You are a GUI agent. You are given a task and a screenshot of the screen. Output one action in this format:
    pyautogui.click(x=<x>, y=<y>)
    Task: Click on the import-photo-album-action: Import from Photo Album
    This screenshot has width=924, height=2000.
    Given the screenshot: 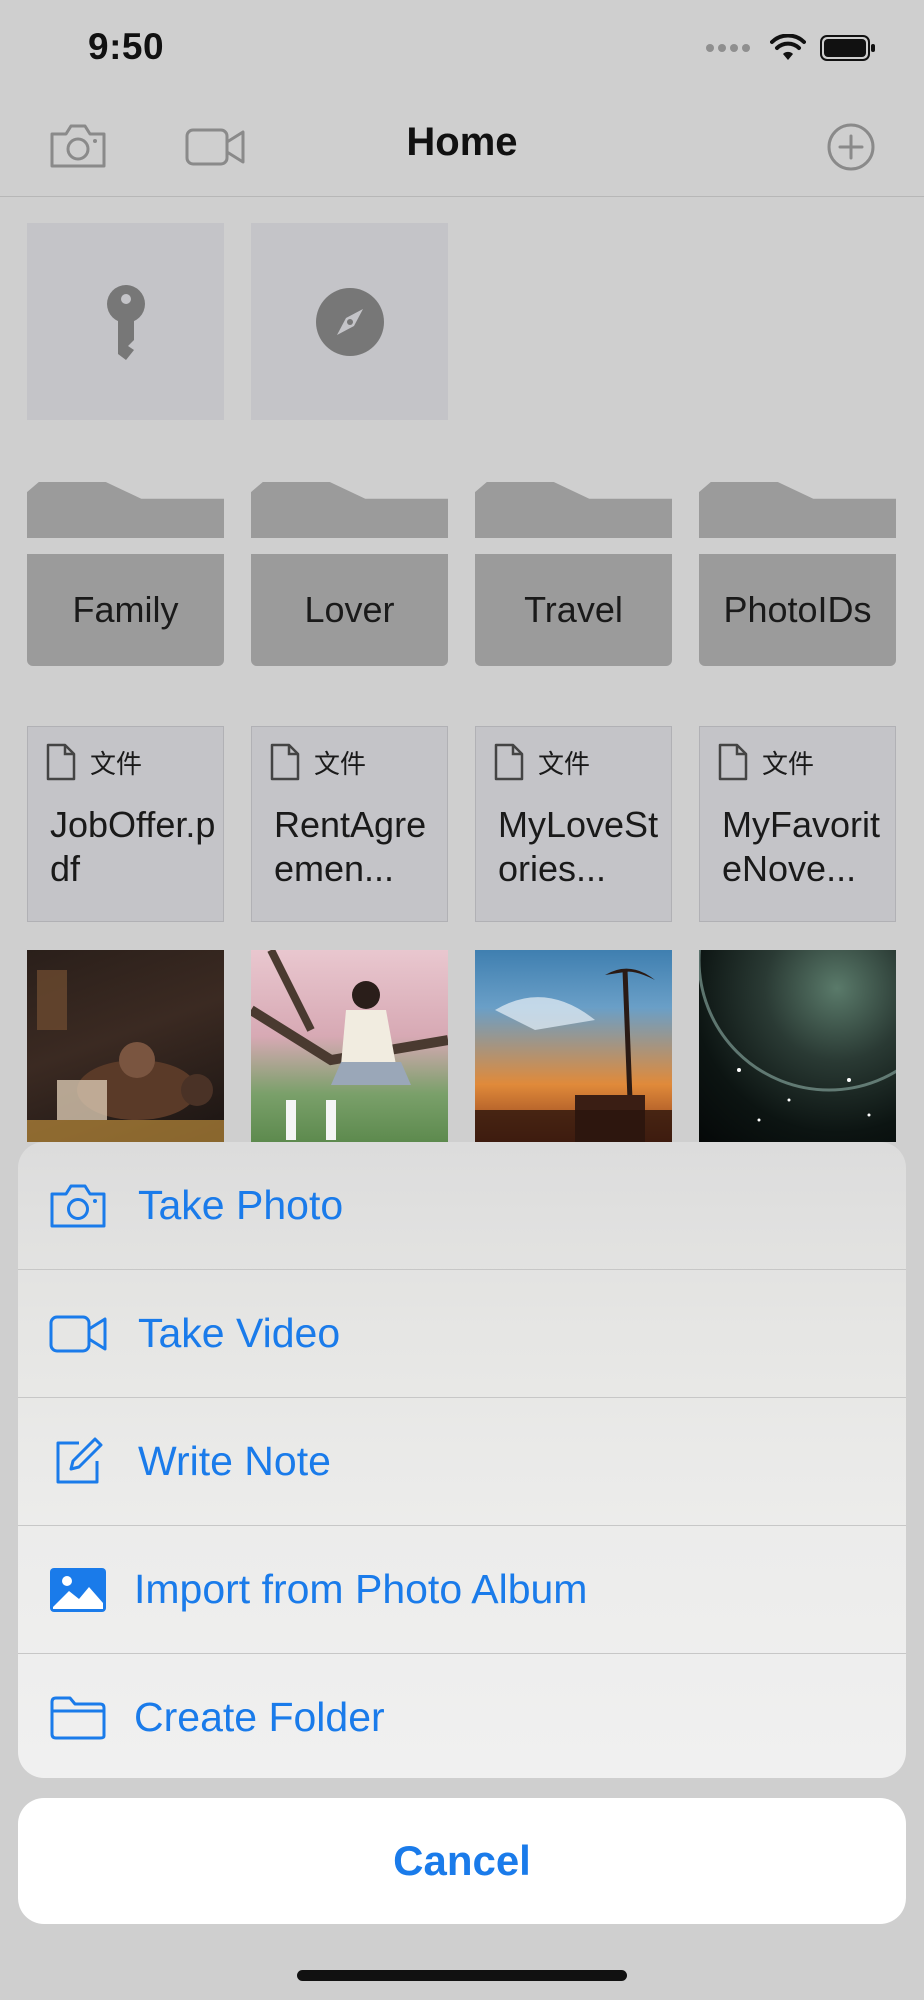 What is the action you would take?
    pyautogui.click(x=462, y=1589)
    